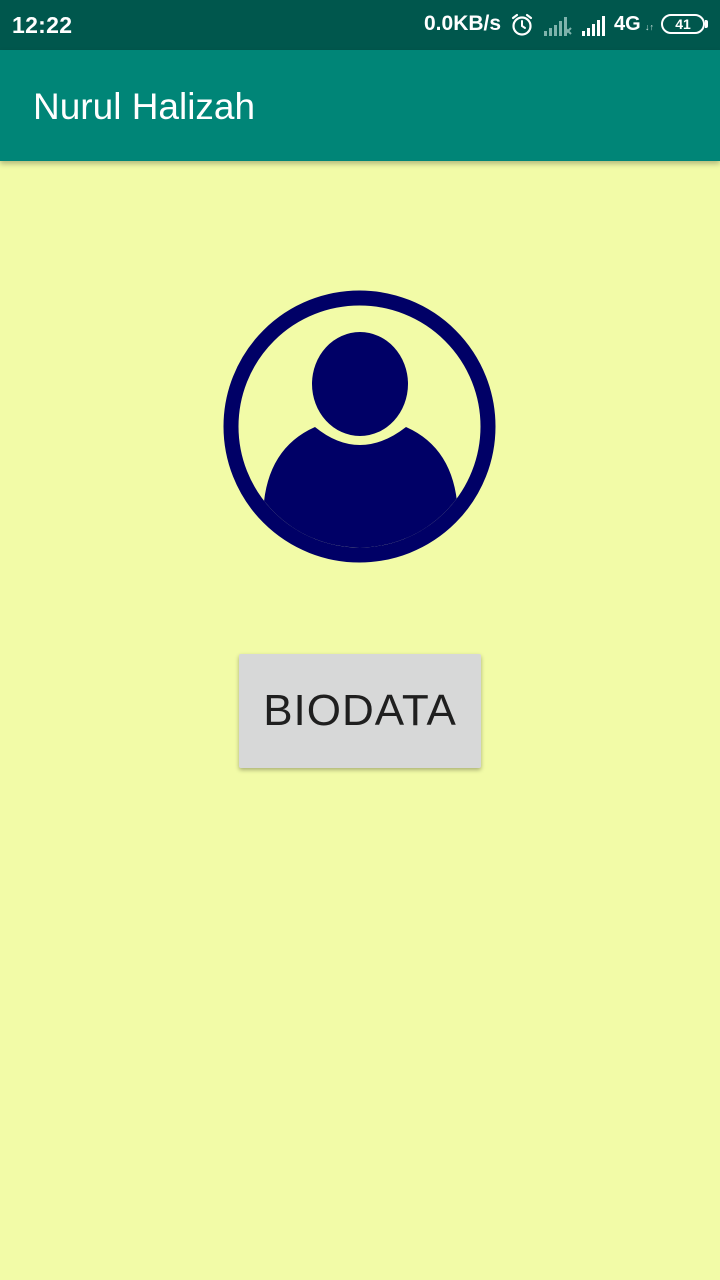 Image resolution: width=720 pixels, height=1280 pixels. I want to click on status-bar: 12:22 0.0KB/s 4G ↓↑ 41, so click(360, 25).